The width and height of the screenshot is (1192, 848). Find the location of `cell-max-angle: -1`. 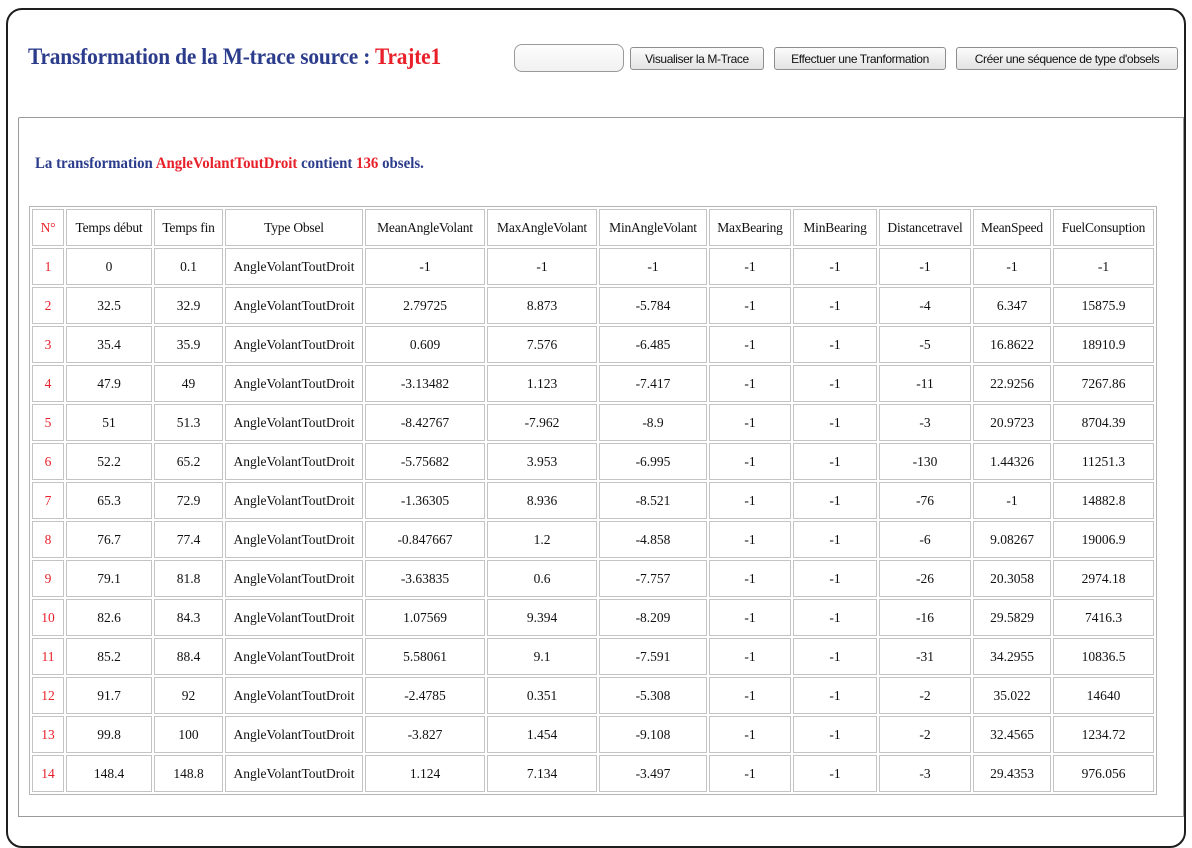

cell-max-angle: -1 is located at coordinates (542, 266).